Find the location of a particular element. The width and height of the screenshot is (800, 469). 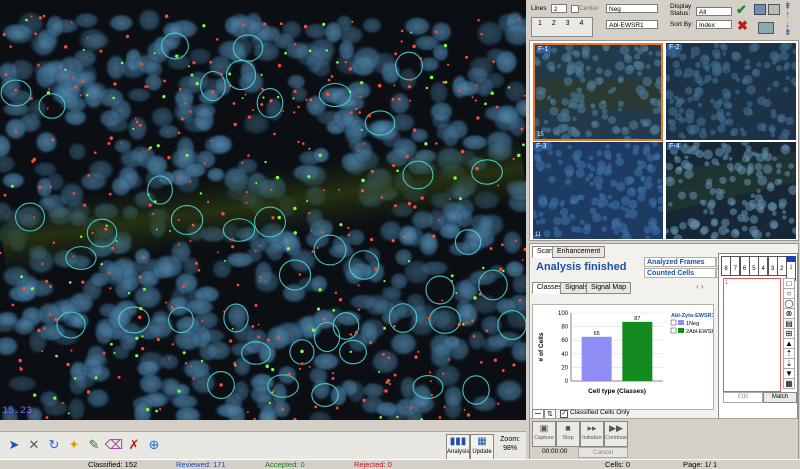

class-list-item: 1 is located at coordinates (727, 283).